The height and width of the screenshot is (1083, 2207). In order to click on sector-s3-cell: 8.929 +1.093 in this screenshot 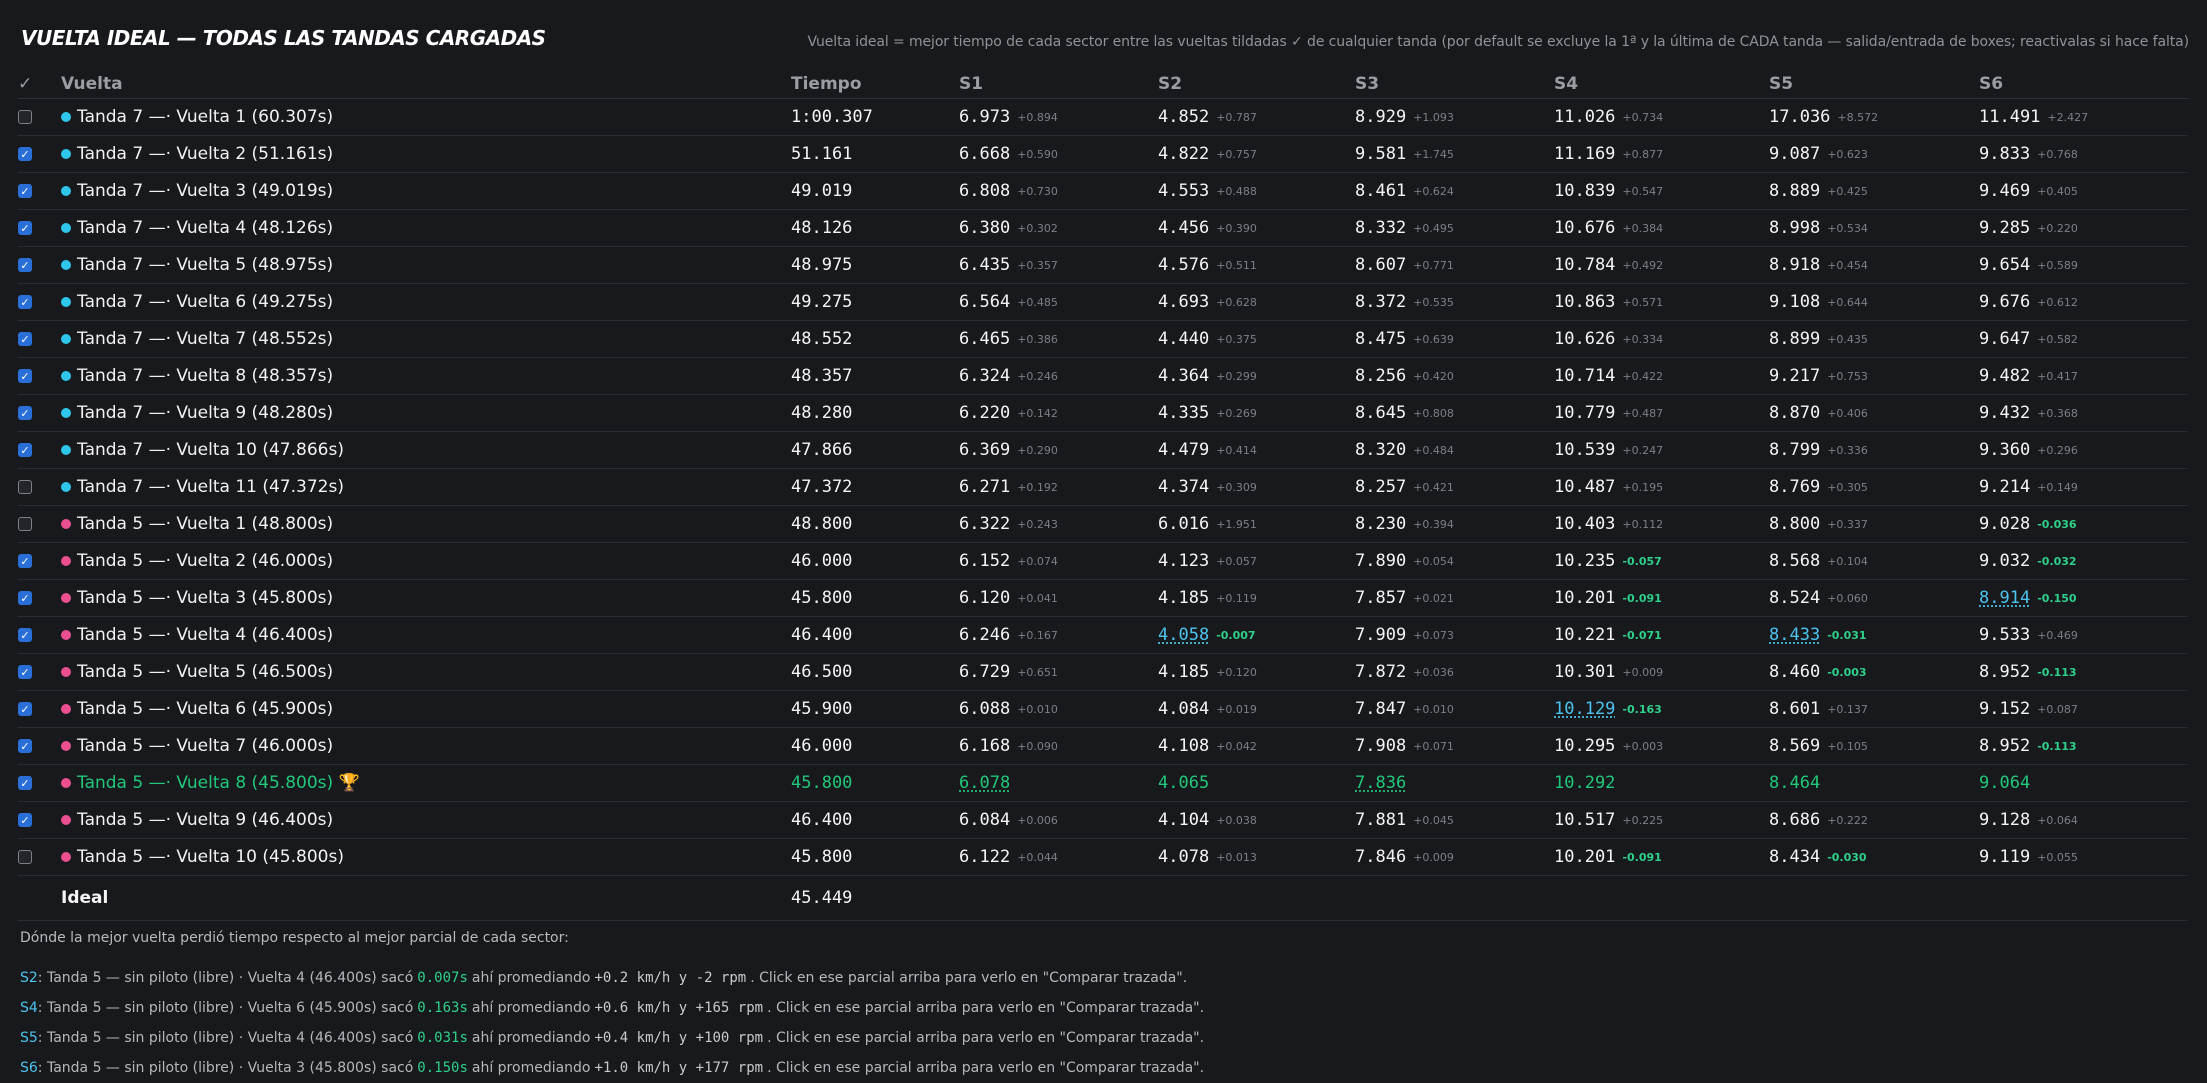, I will do `click(1404, 117)`.